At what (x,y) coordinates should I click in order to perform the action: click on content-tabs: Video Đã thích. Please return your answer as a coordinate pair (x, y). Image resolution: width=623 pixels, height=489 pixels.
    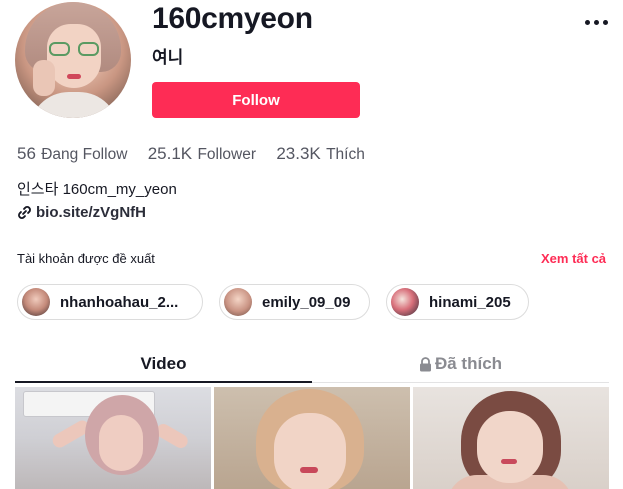
    Looking at the image, I should click on (312, 364).